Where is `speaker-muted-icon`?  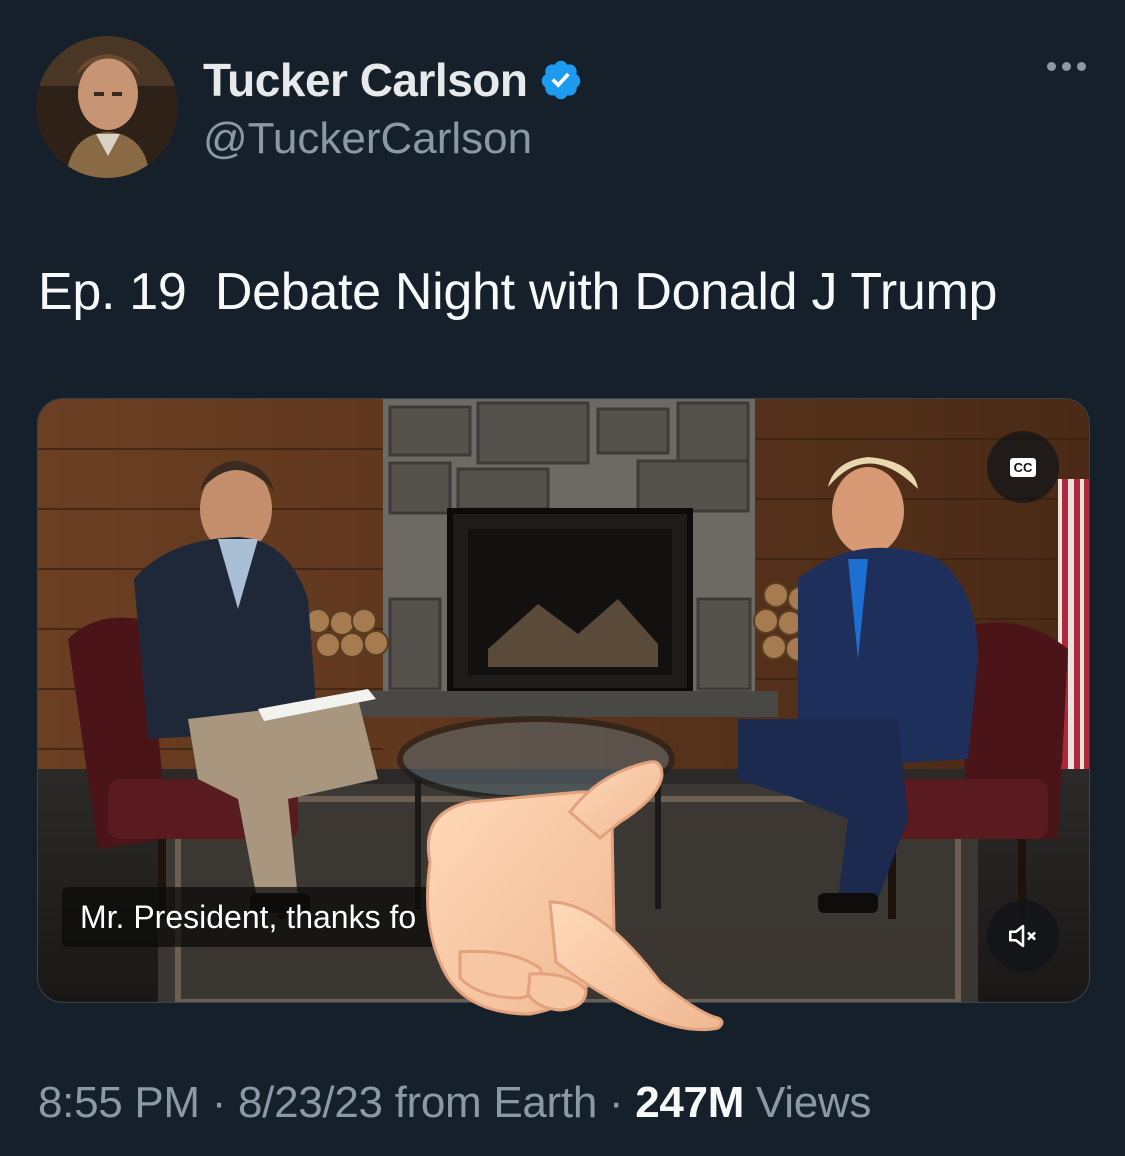
speaker-muted-icon is located at coordinates (1022, 936).